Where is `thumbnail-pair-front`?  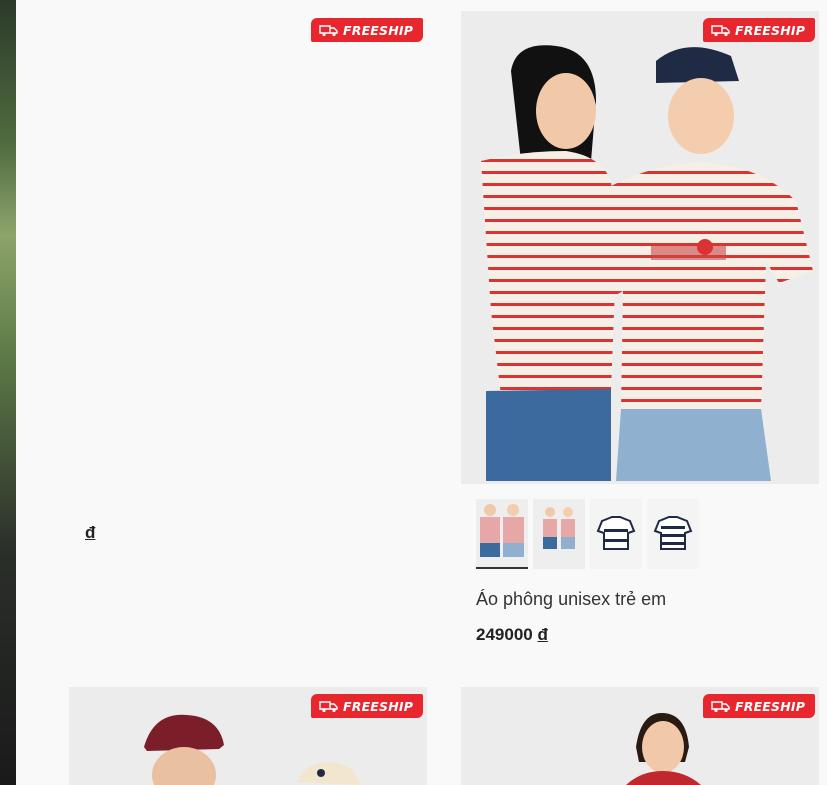 thumbnail-pair-front is located at coordinates (502, 534).